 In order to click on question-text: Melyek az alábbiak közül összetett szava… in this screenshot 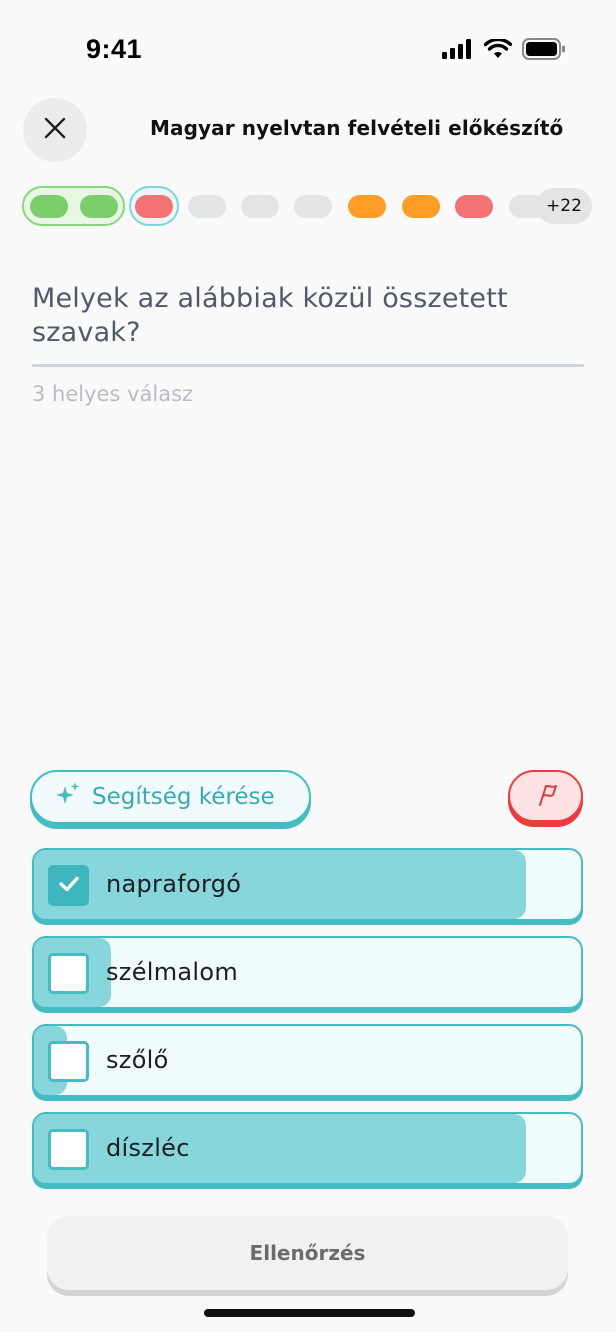, I will do `click(270, 315)`.